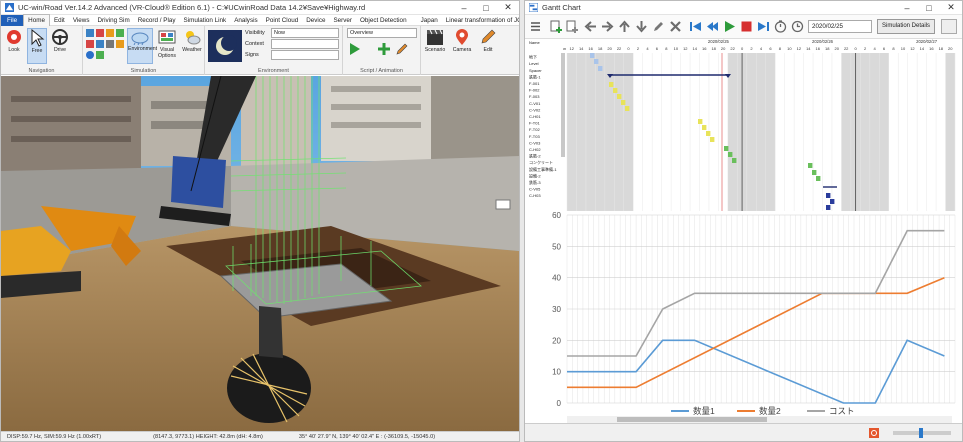 Image resolution: width=963 pixels, height=442 pixels. Describe the element at coordinates (142, 46) in the screenshot. I see `environment-button: Environment` at that location.